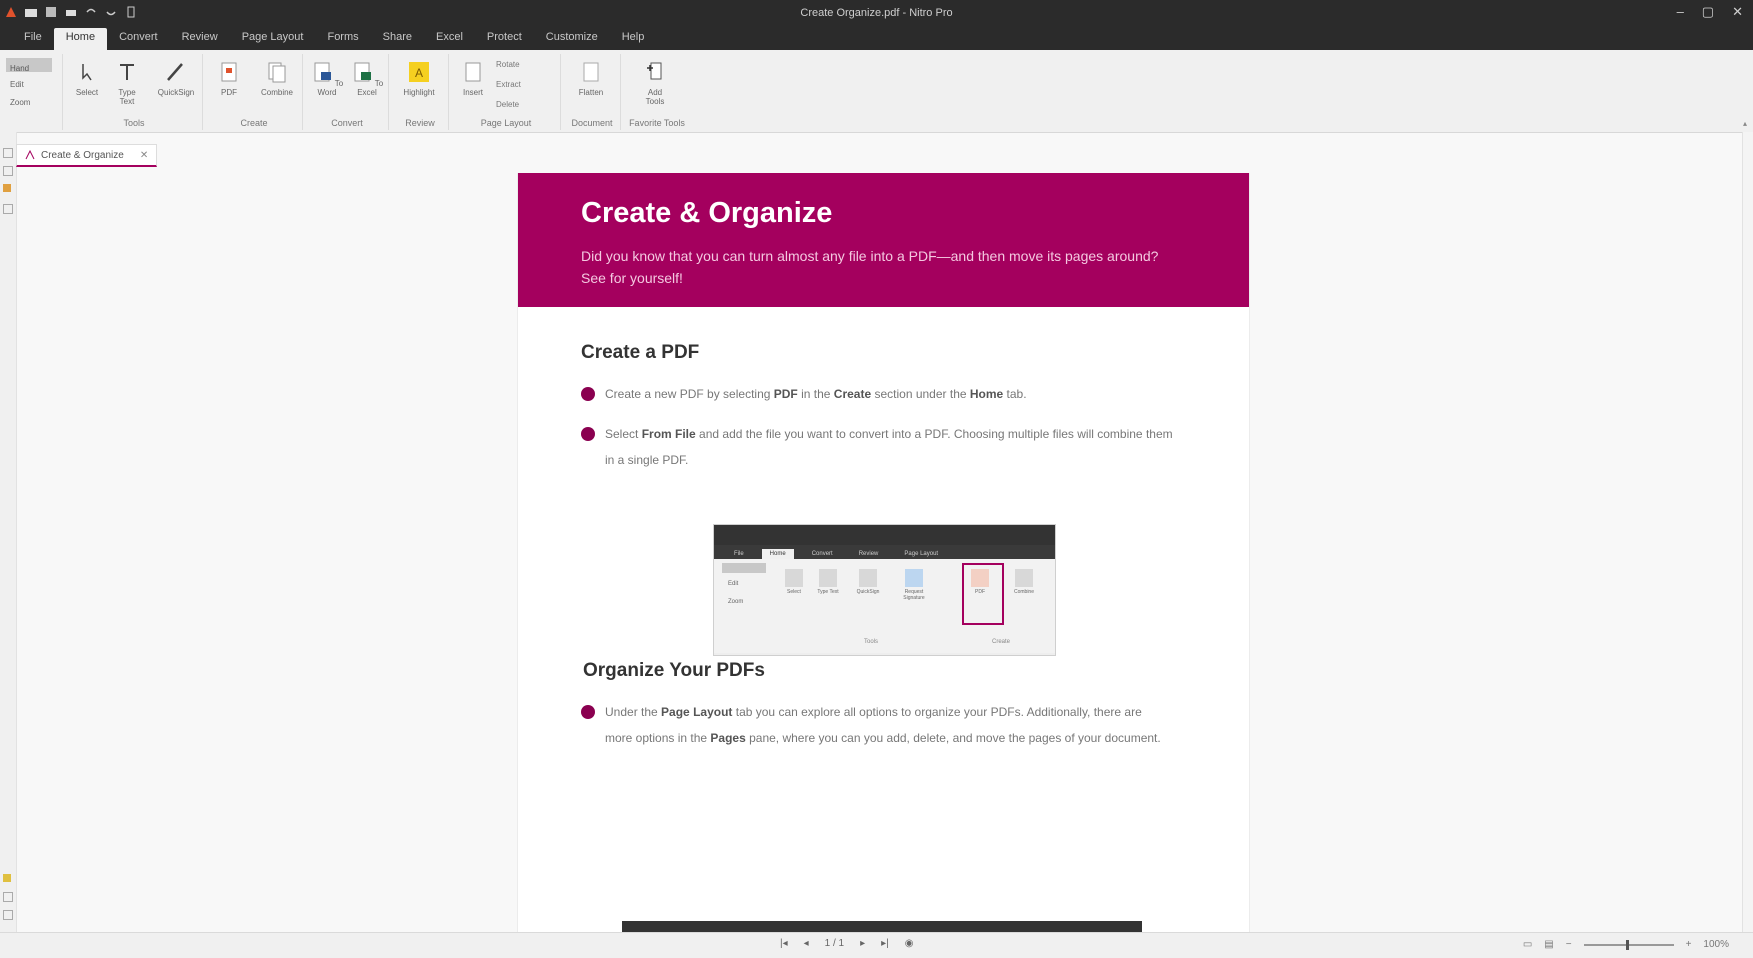 This screenshot has width=1753, height=958. Describe the element at coordinates (1680, 12) in the screenshot. I see `minimize-button: –` at that location.